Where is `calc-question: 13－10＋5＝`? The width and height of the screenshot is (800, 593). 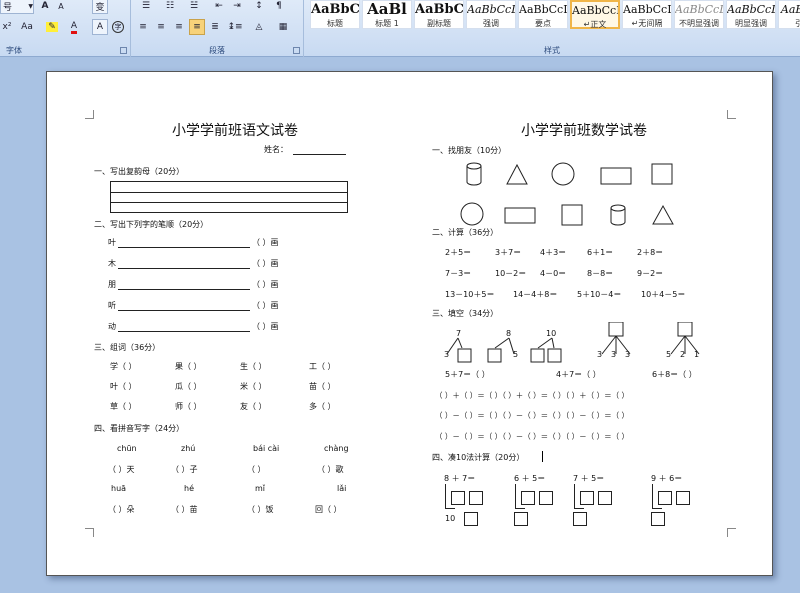
calc-question: 13－10＋5＝ is located at coordinates (469, 294).